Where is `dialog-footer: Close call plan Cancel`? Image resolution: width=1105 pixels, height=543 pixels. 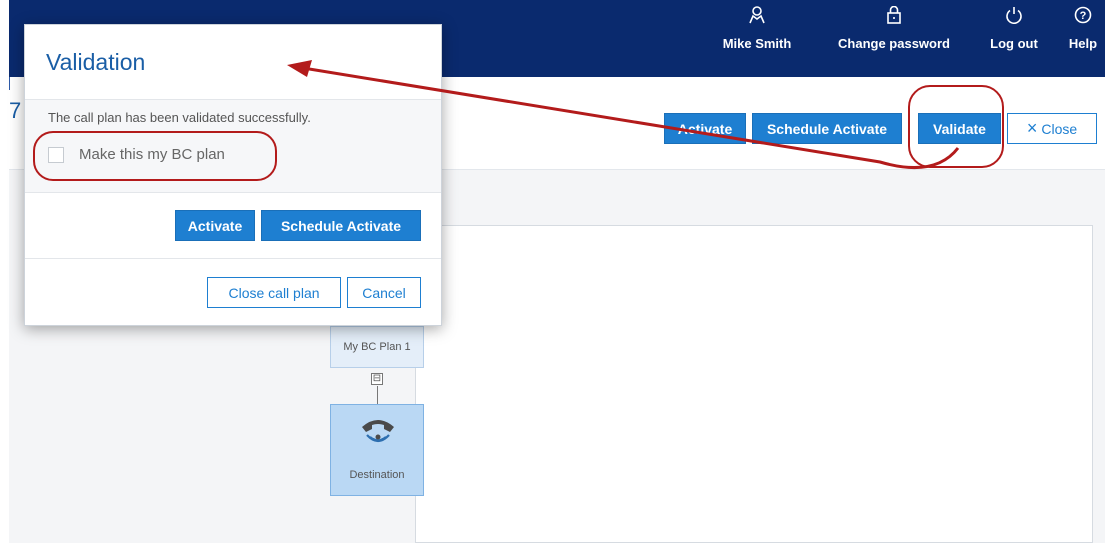 dialog-footer: Close call plan Cancel is located at coordinates (233, 293).